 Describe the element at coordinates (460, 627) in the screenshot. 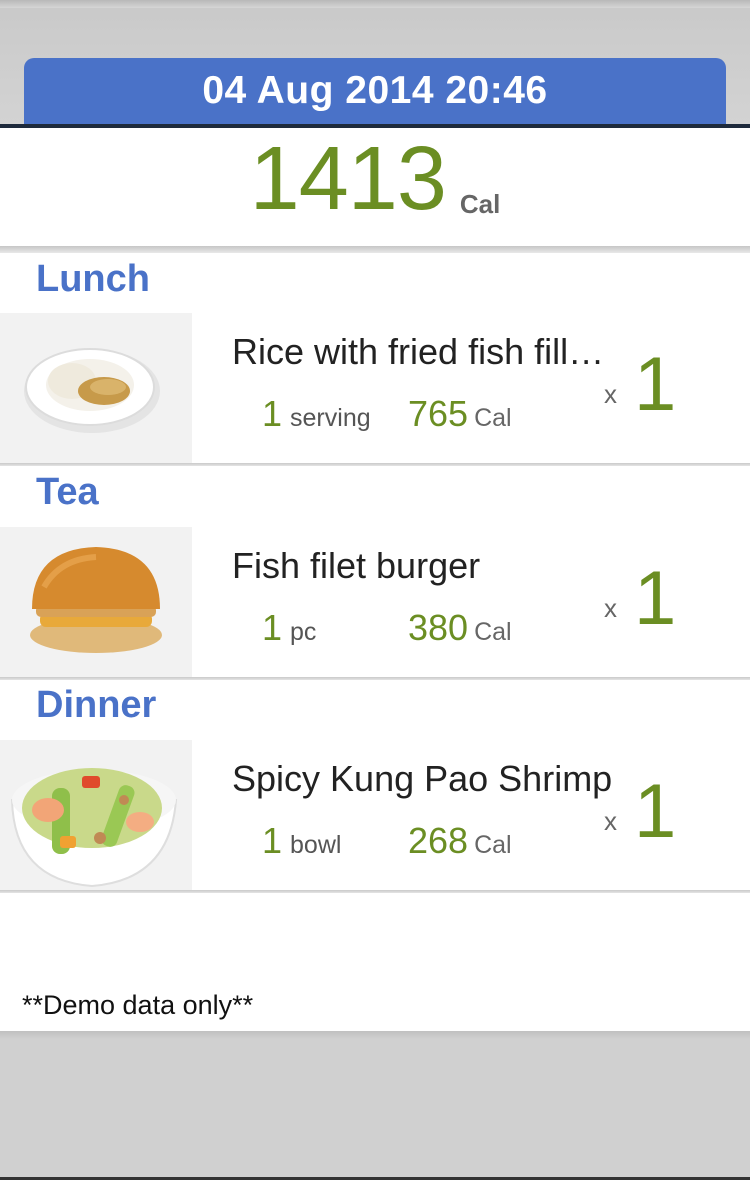

I see `food-calories: 380 Cal` at that location.